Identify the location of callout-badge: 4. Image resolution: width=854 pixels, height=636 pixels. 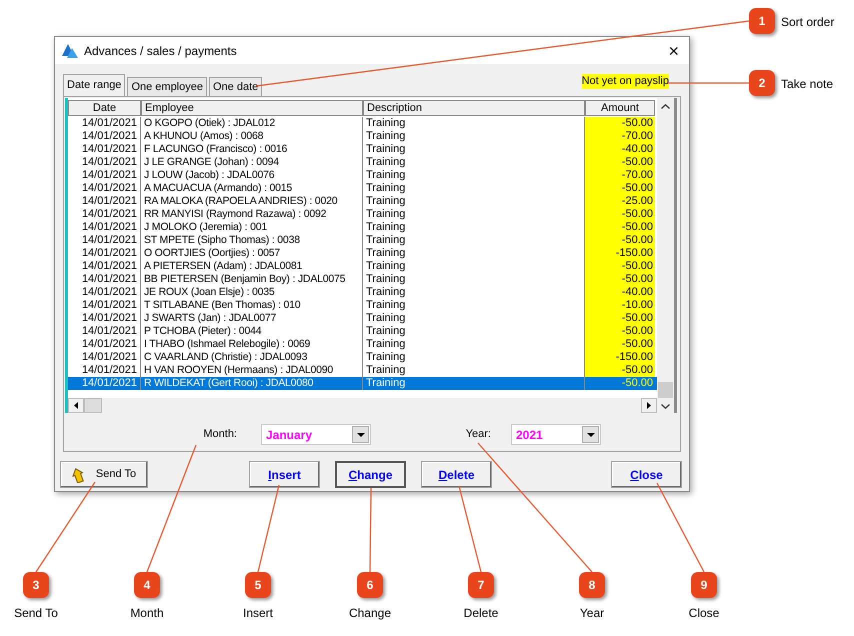
(147, 585).